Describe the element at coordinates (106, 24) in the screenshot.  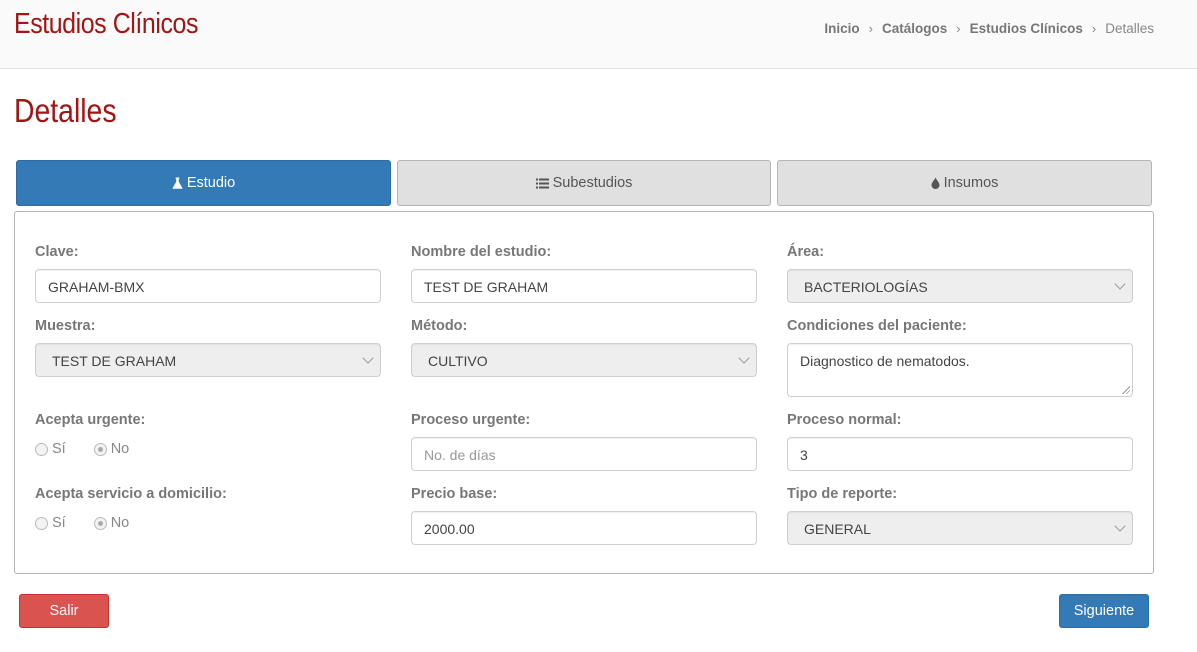
I see `app-title: Estudios Clínicos` at that location.